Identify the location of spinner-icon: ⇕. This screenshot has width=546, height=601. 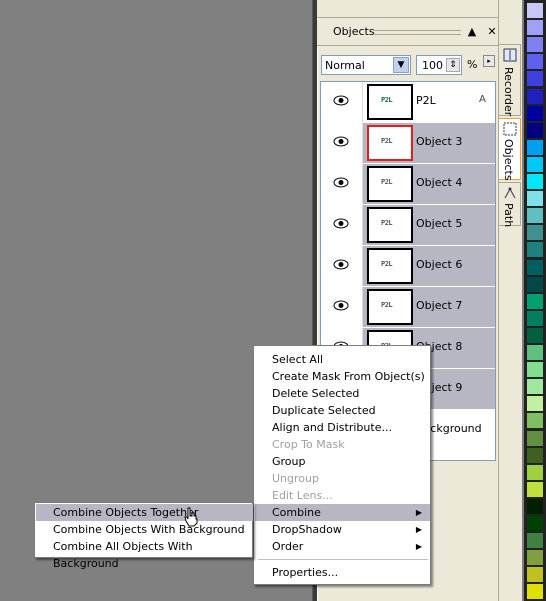
(453, 65).